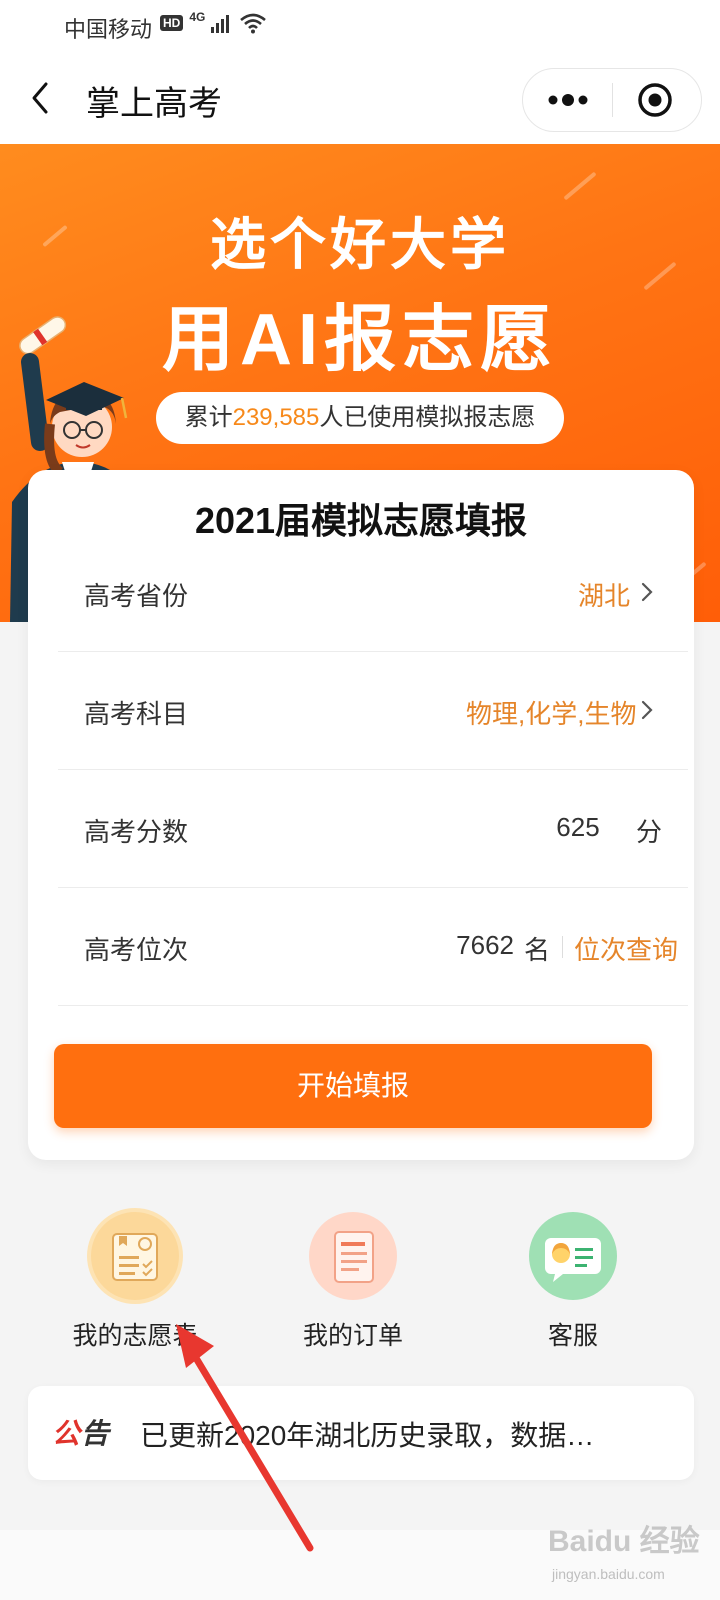 The height and width of the screenshot is (1600, 720). I want to click on subjects-label: 高考科目, so click(136, 714).